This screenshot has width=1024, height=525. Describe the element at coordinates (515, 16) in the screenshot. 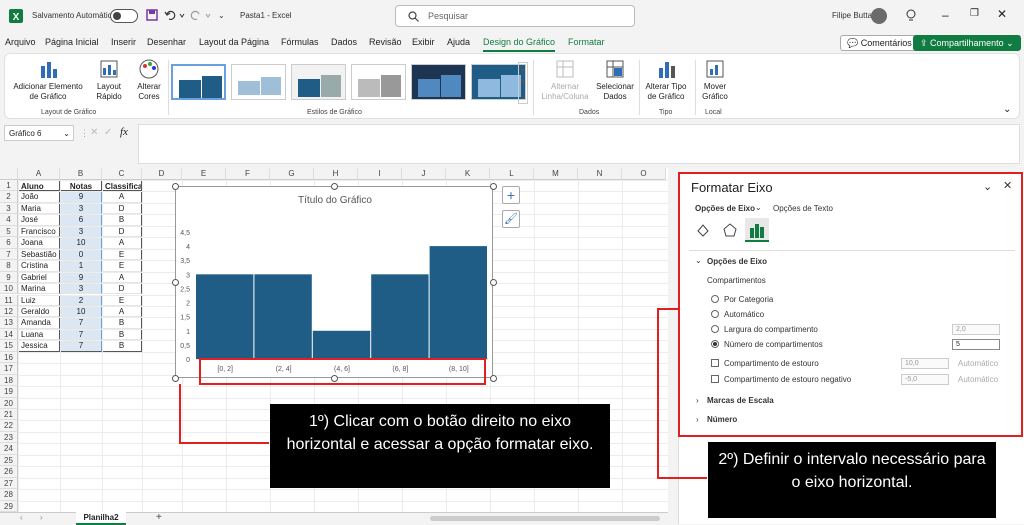

I see `search-box: Pesquisar` at that location.